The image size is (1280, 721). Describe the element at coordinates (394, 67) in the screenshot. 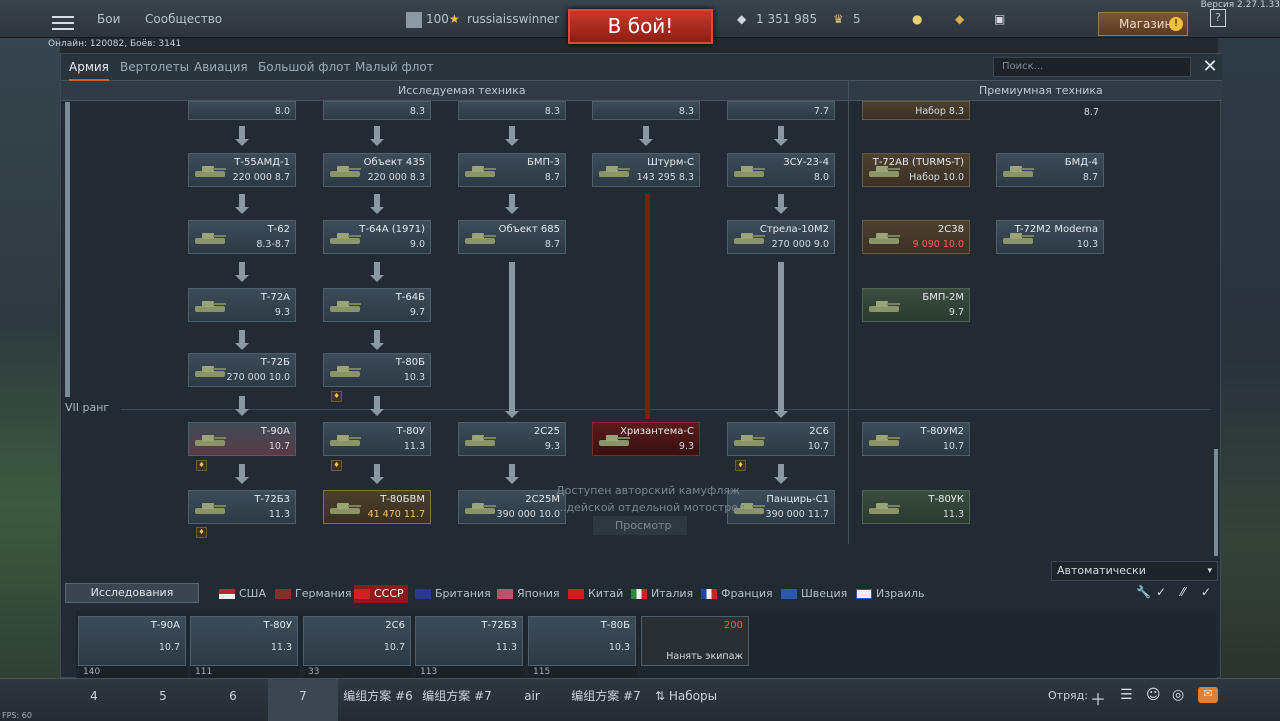

I see `tab-coastal: Малый флот` at that location.